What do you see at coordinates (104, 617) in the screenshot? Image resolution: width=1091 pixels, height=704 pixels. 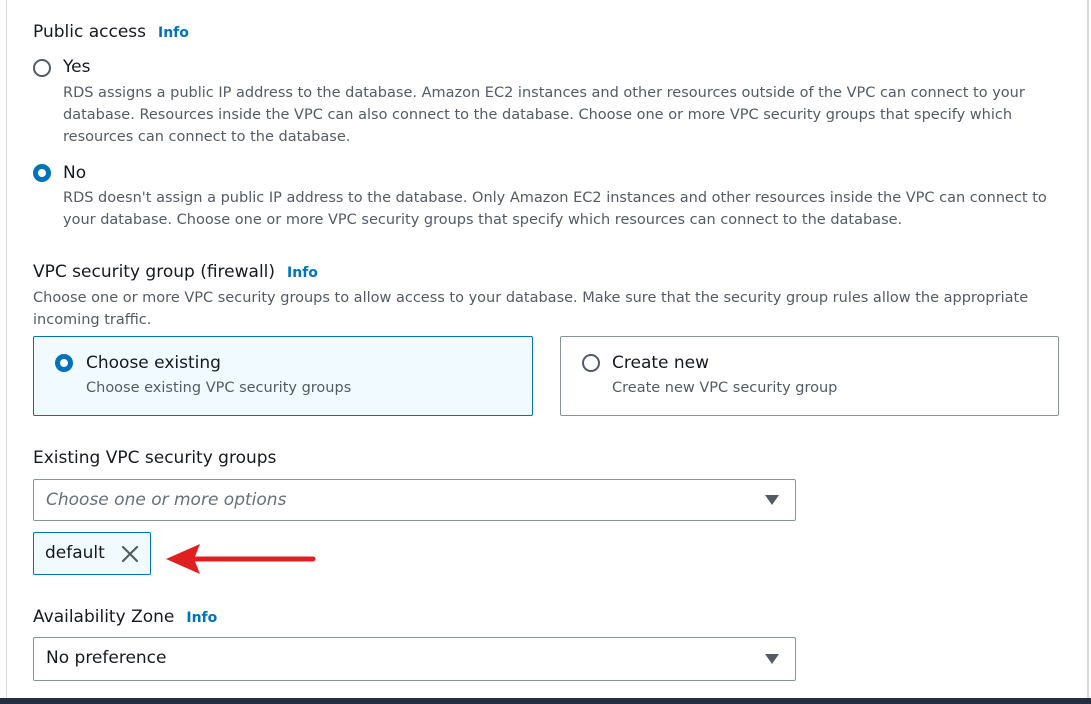 I see `availability-zone-title: Availability Zone` at bounding box center [104, 617].